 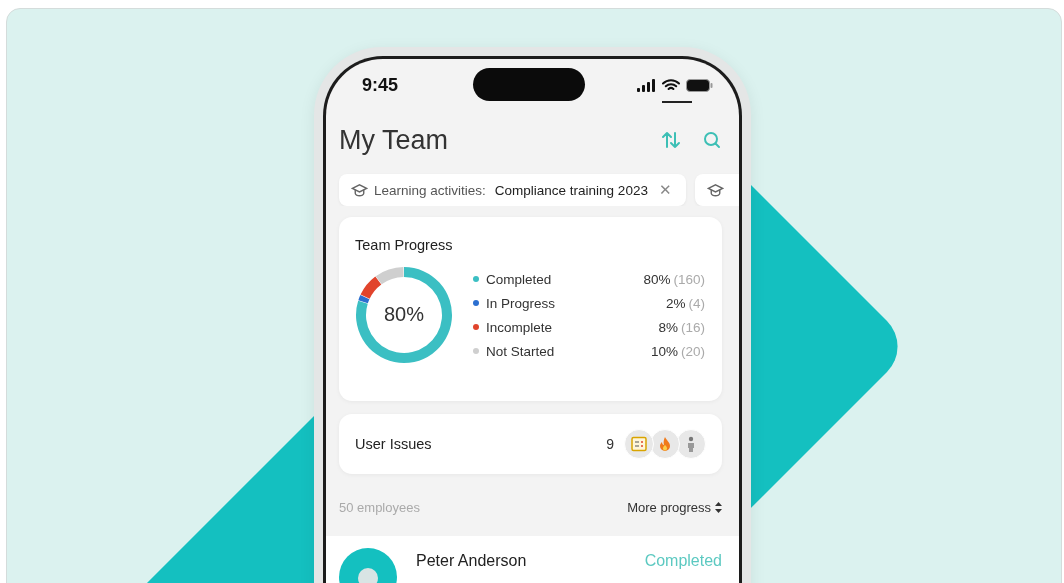 I want to click on sort-button: More progress, so click(x=674, y=507).